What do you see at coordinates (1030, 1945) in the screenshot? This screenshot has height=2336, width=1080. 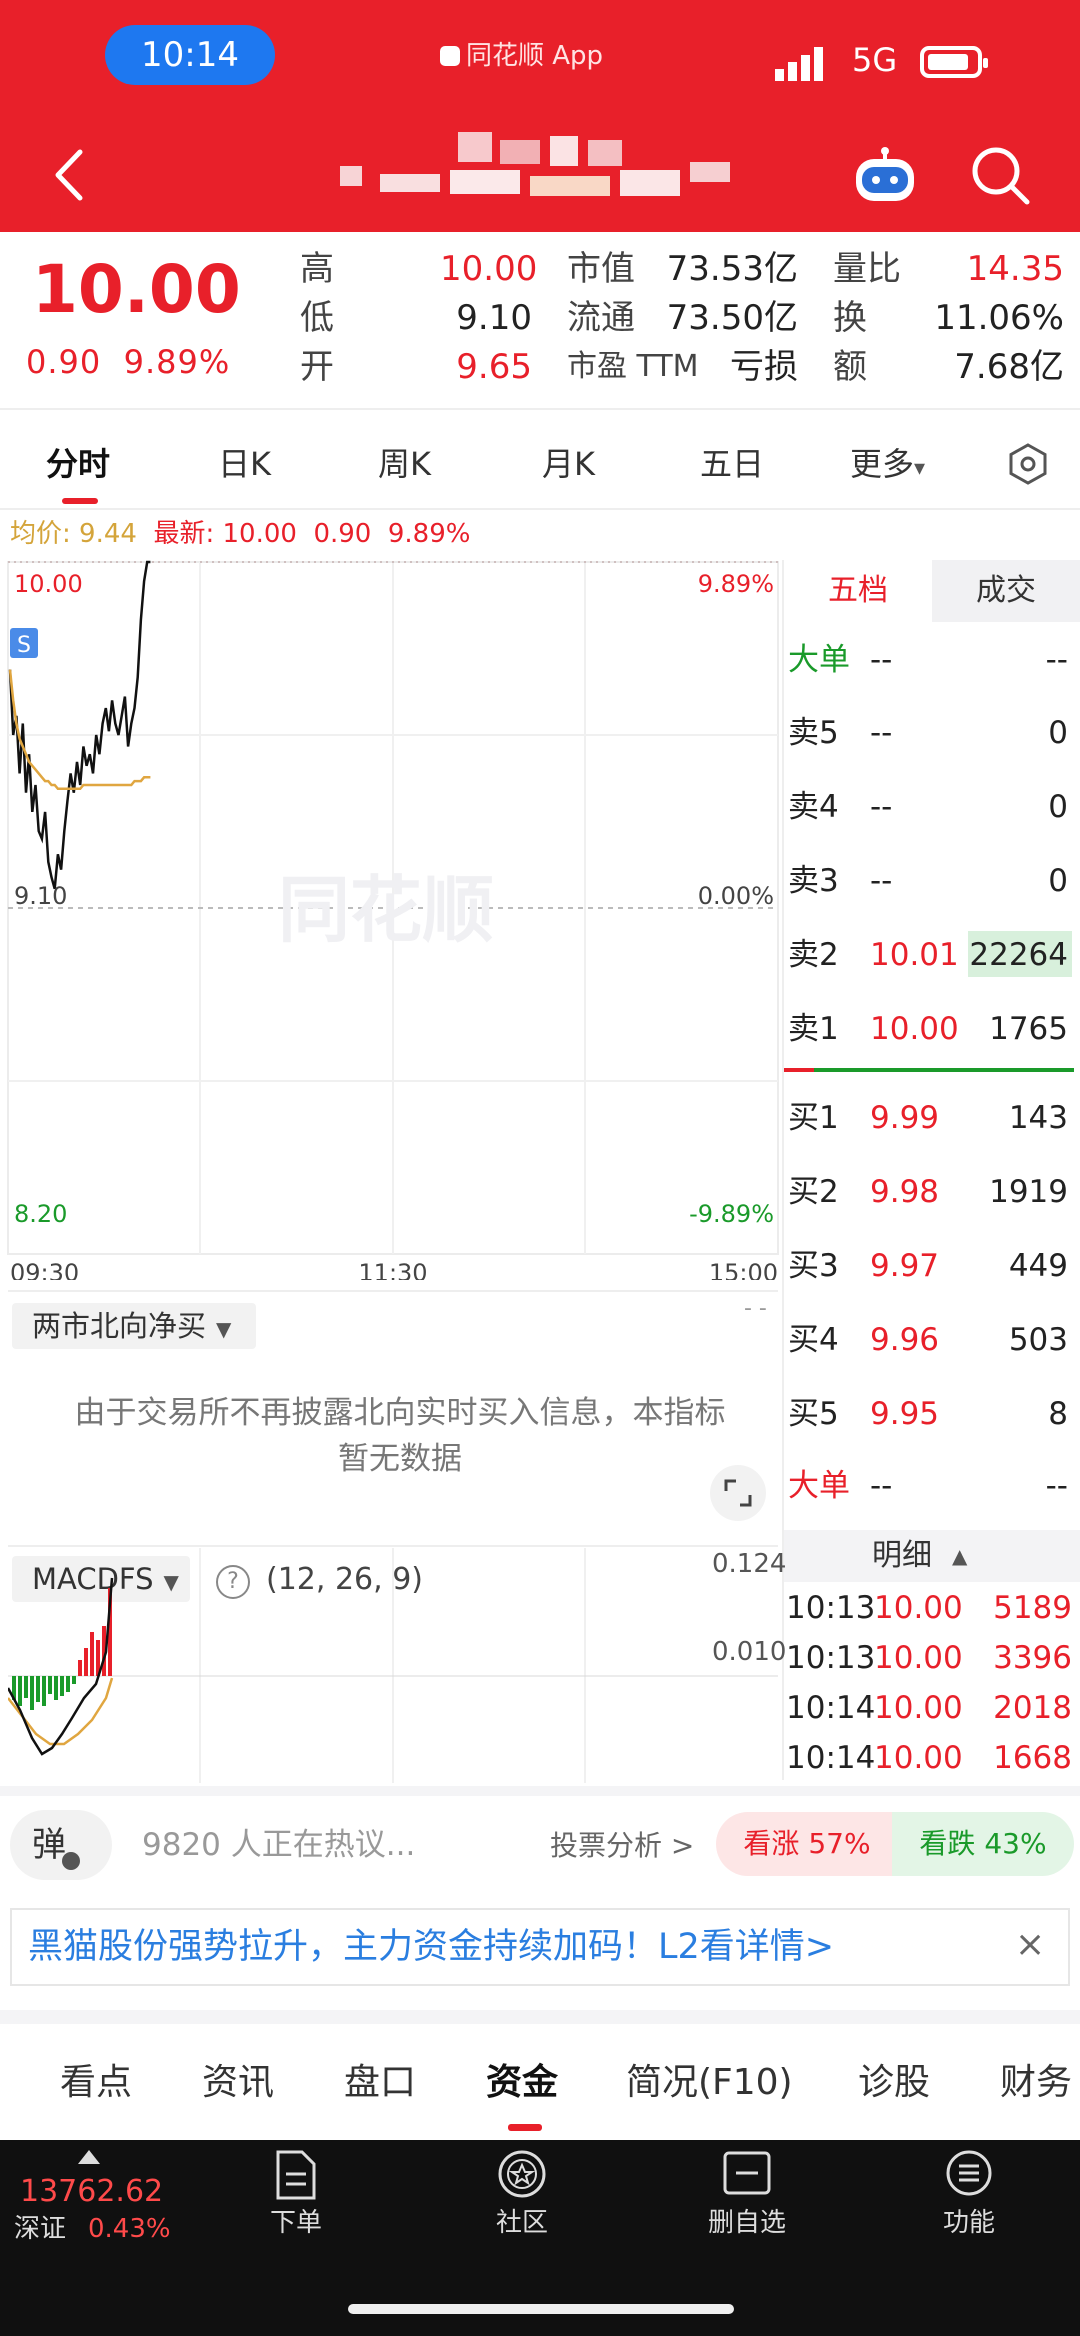 I see `close-icon: ×` at bounding box center [1030, 1945].